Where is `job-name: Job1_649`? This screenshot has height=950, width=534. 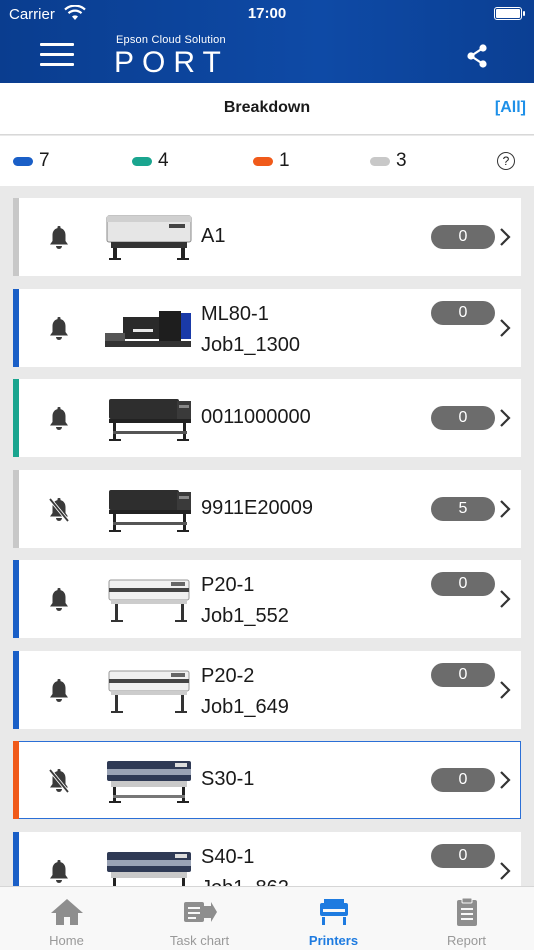
job-name: Job1_649 is located at coordinates (245, 707).